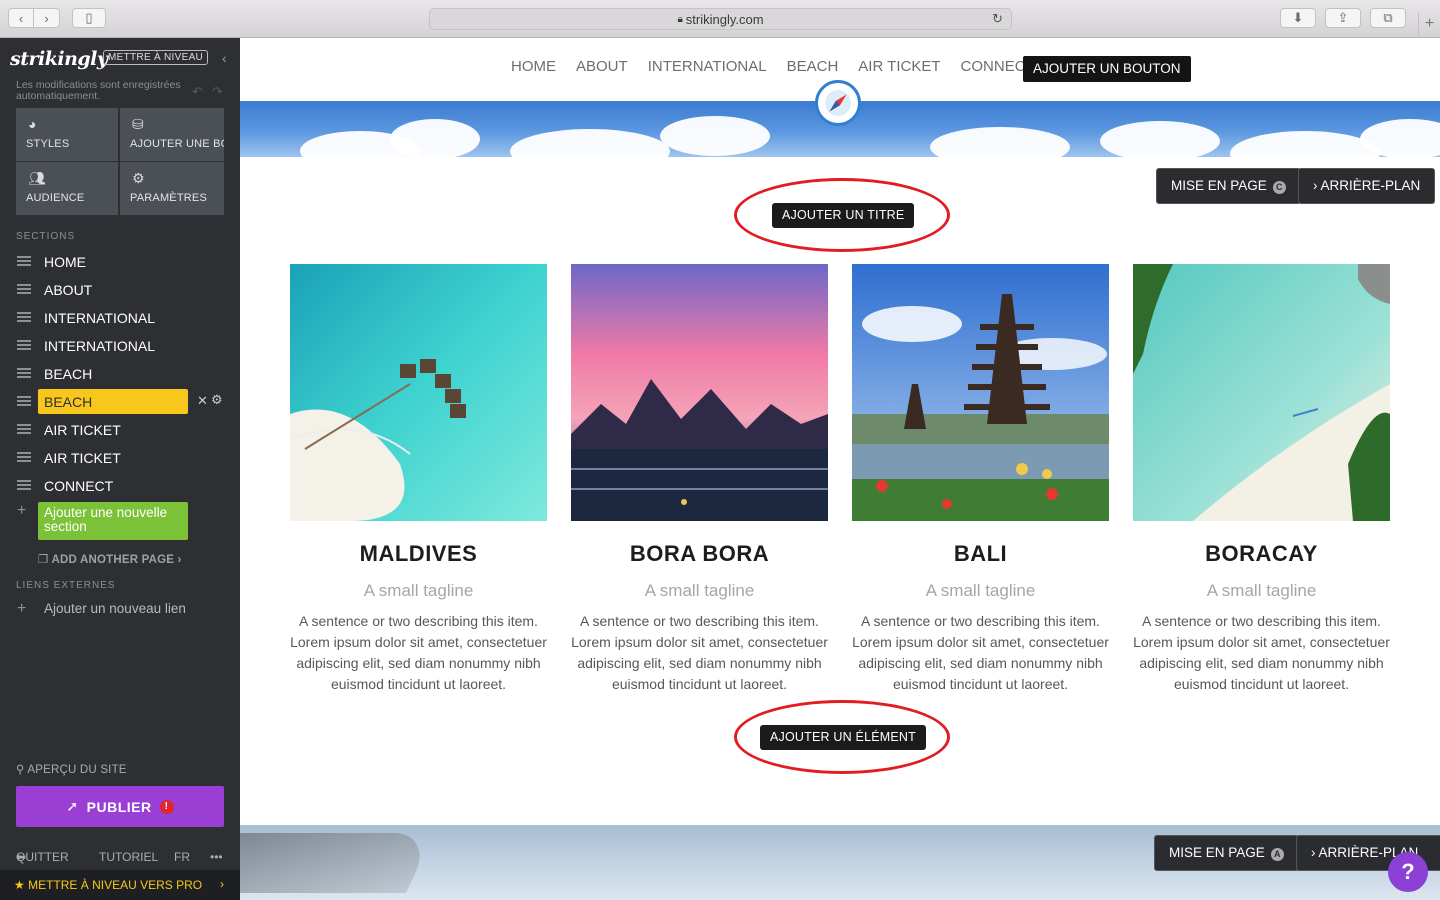 Image resolution: width=1440 pixels, height=900 pixels. Describe the element at coordinates (120, 402) in the screenshot. I see `section-item-beach-active: BEACH ✕ ⚙` at that location.